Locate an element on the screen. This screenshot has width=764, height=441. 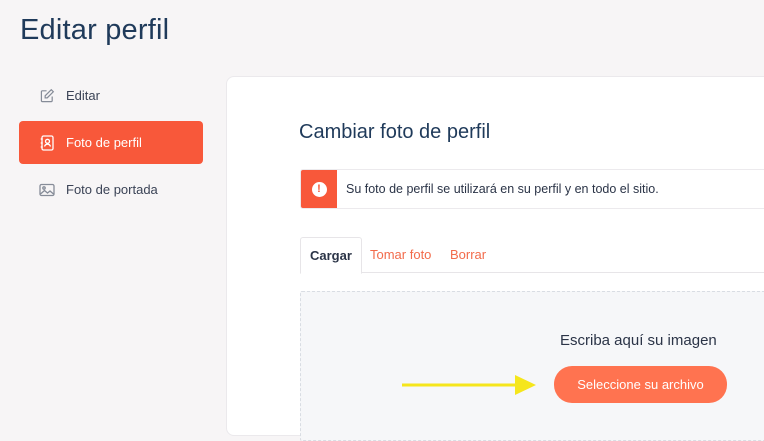
sidebar-item-foto-de-perfil: Foto de perfil is located at coordinates (111, 142).